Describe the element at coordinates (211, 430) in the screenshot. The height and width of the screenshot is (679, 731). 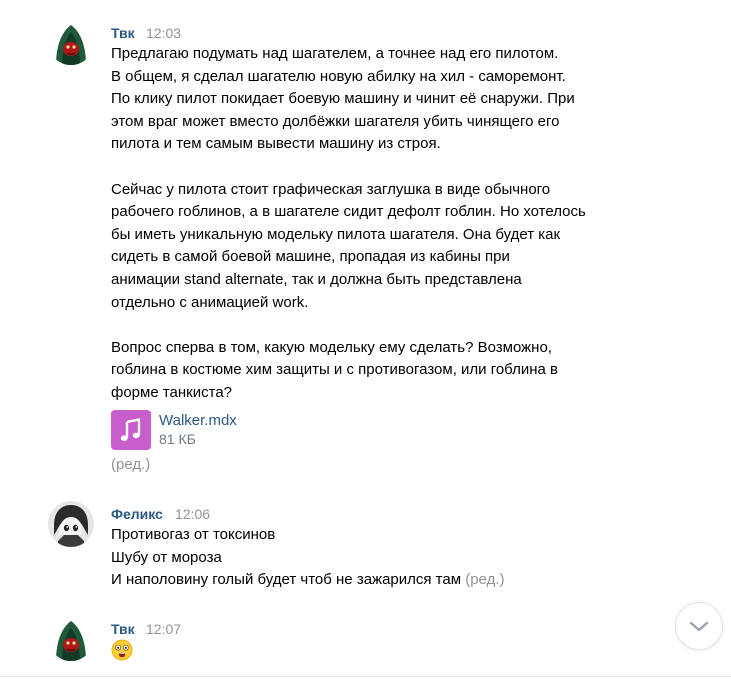
I see `file-attachment: Walker.mdx 81 КБ` at that location.